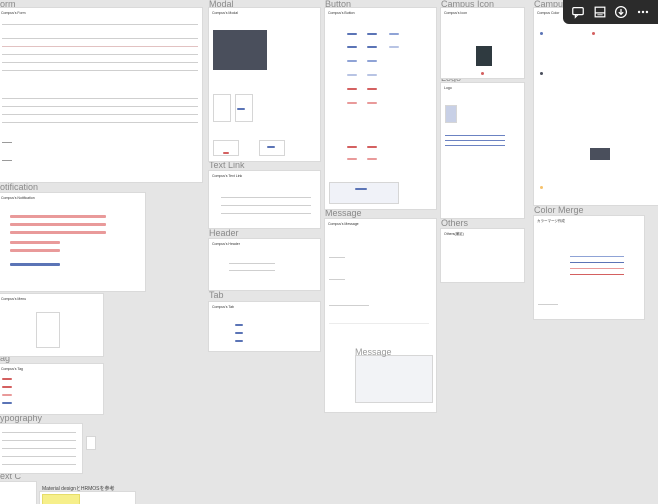  I want to click on section-label-text-link: Text Link, so click(227, 165).